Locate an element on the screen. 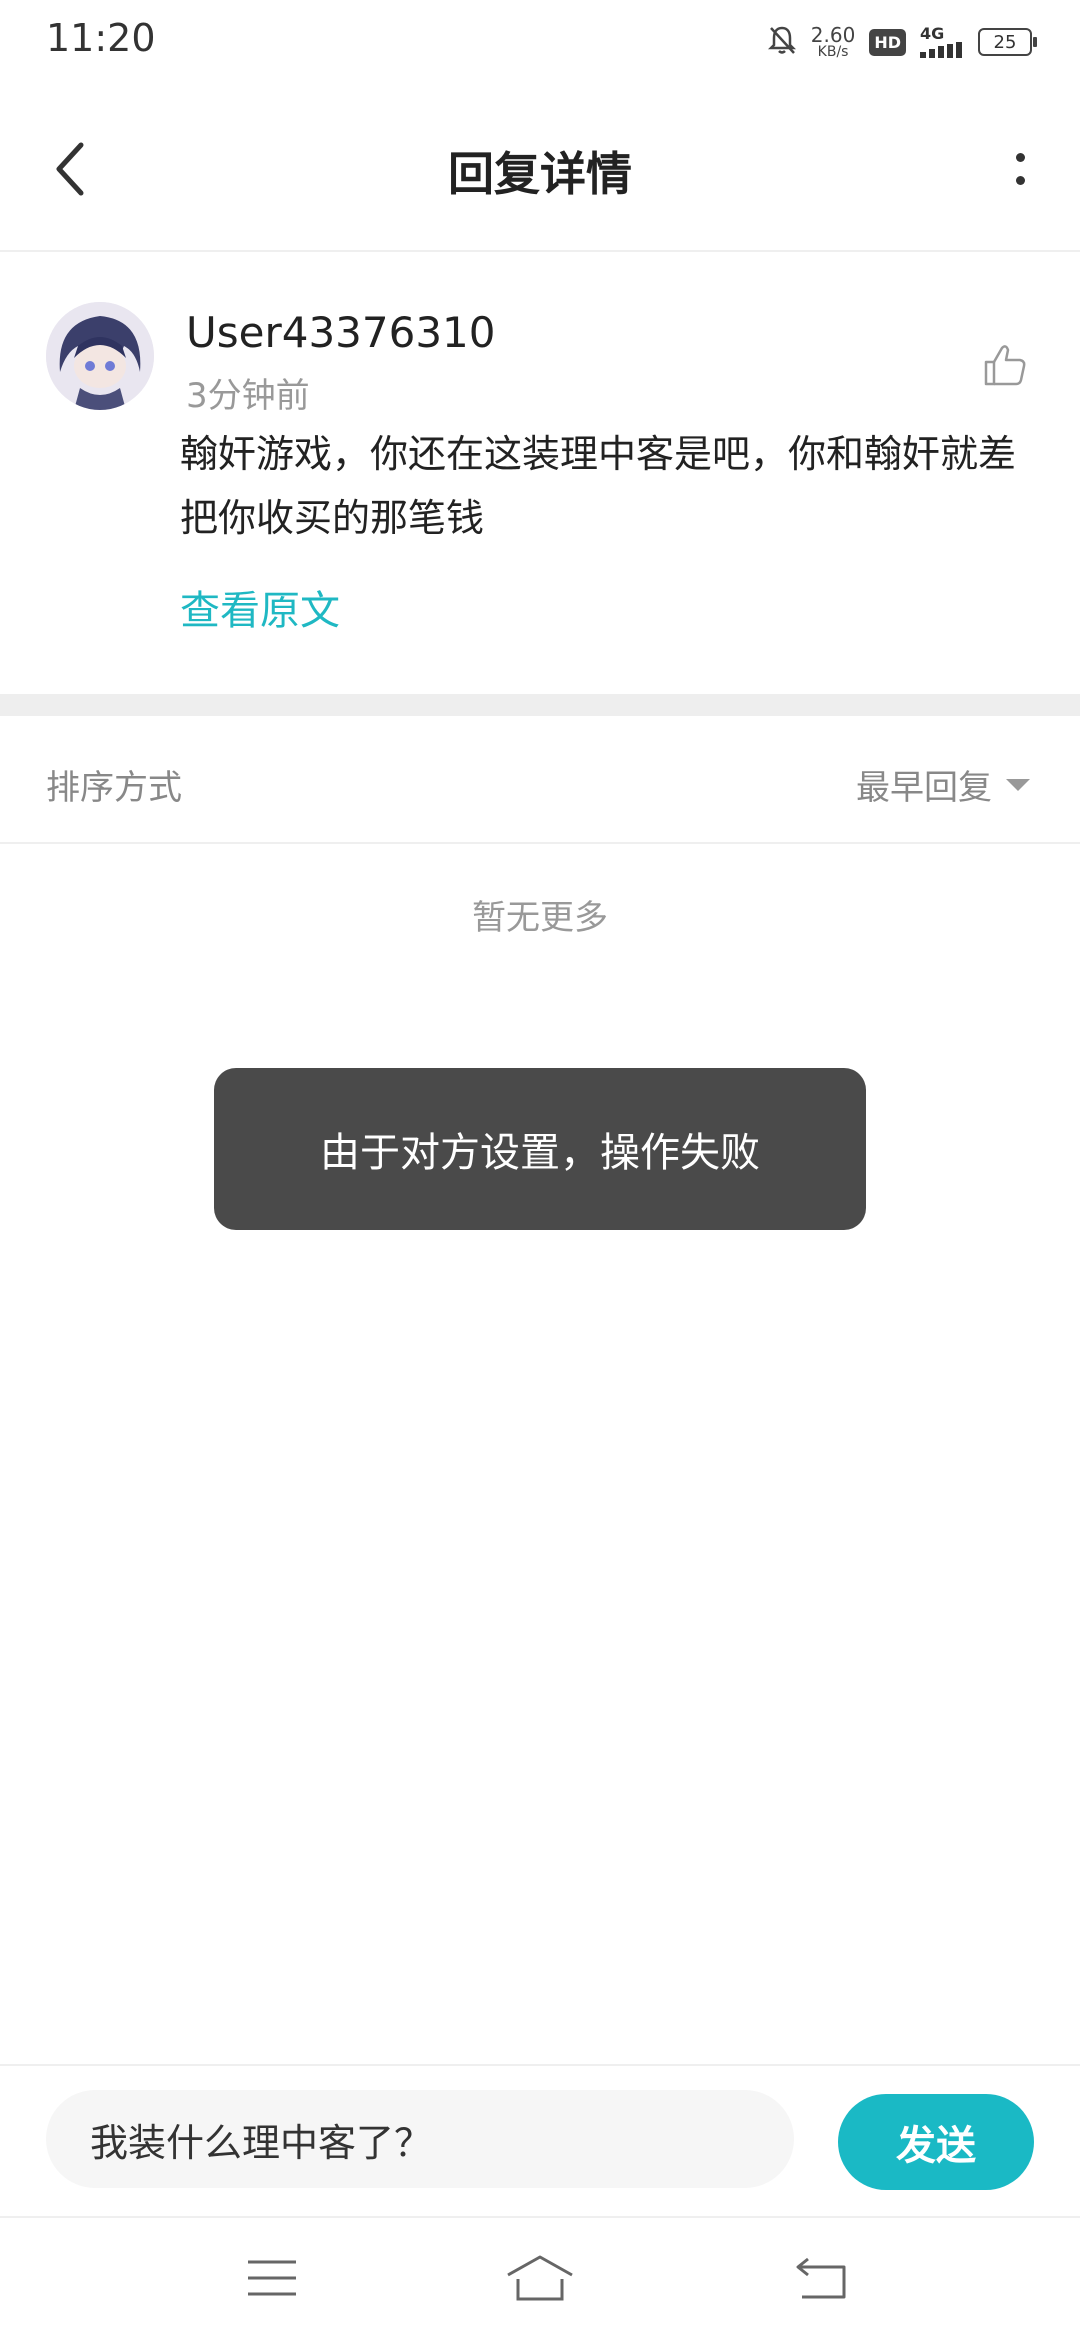 This screenshot has width=1080, height=2340. battery-level: 25 is located at coordinates (1005, 42).